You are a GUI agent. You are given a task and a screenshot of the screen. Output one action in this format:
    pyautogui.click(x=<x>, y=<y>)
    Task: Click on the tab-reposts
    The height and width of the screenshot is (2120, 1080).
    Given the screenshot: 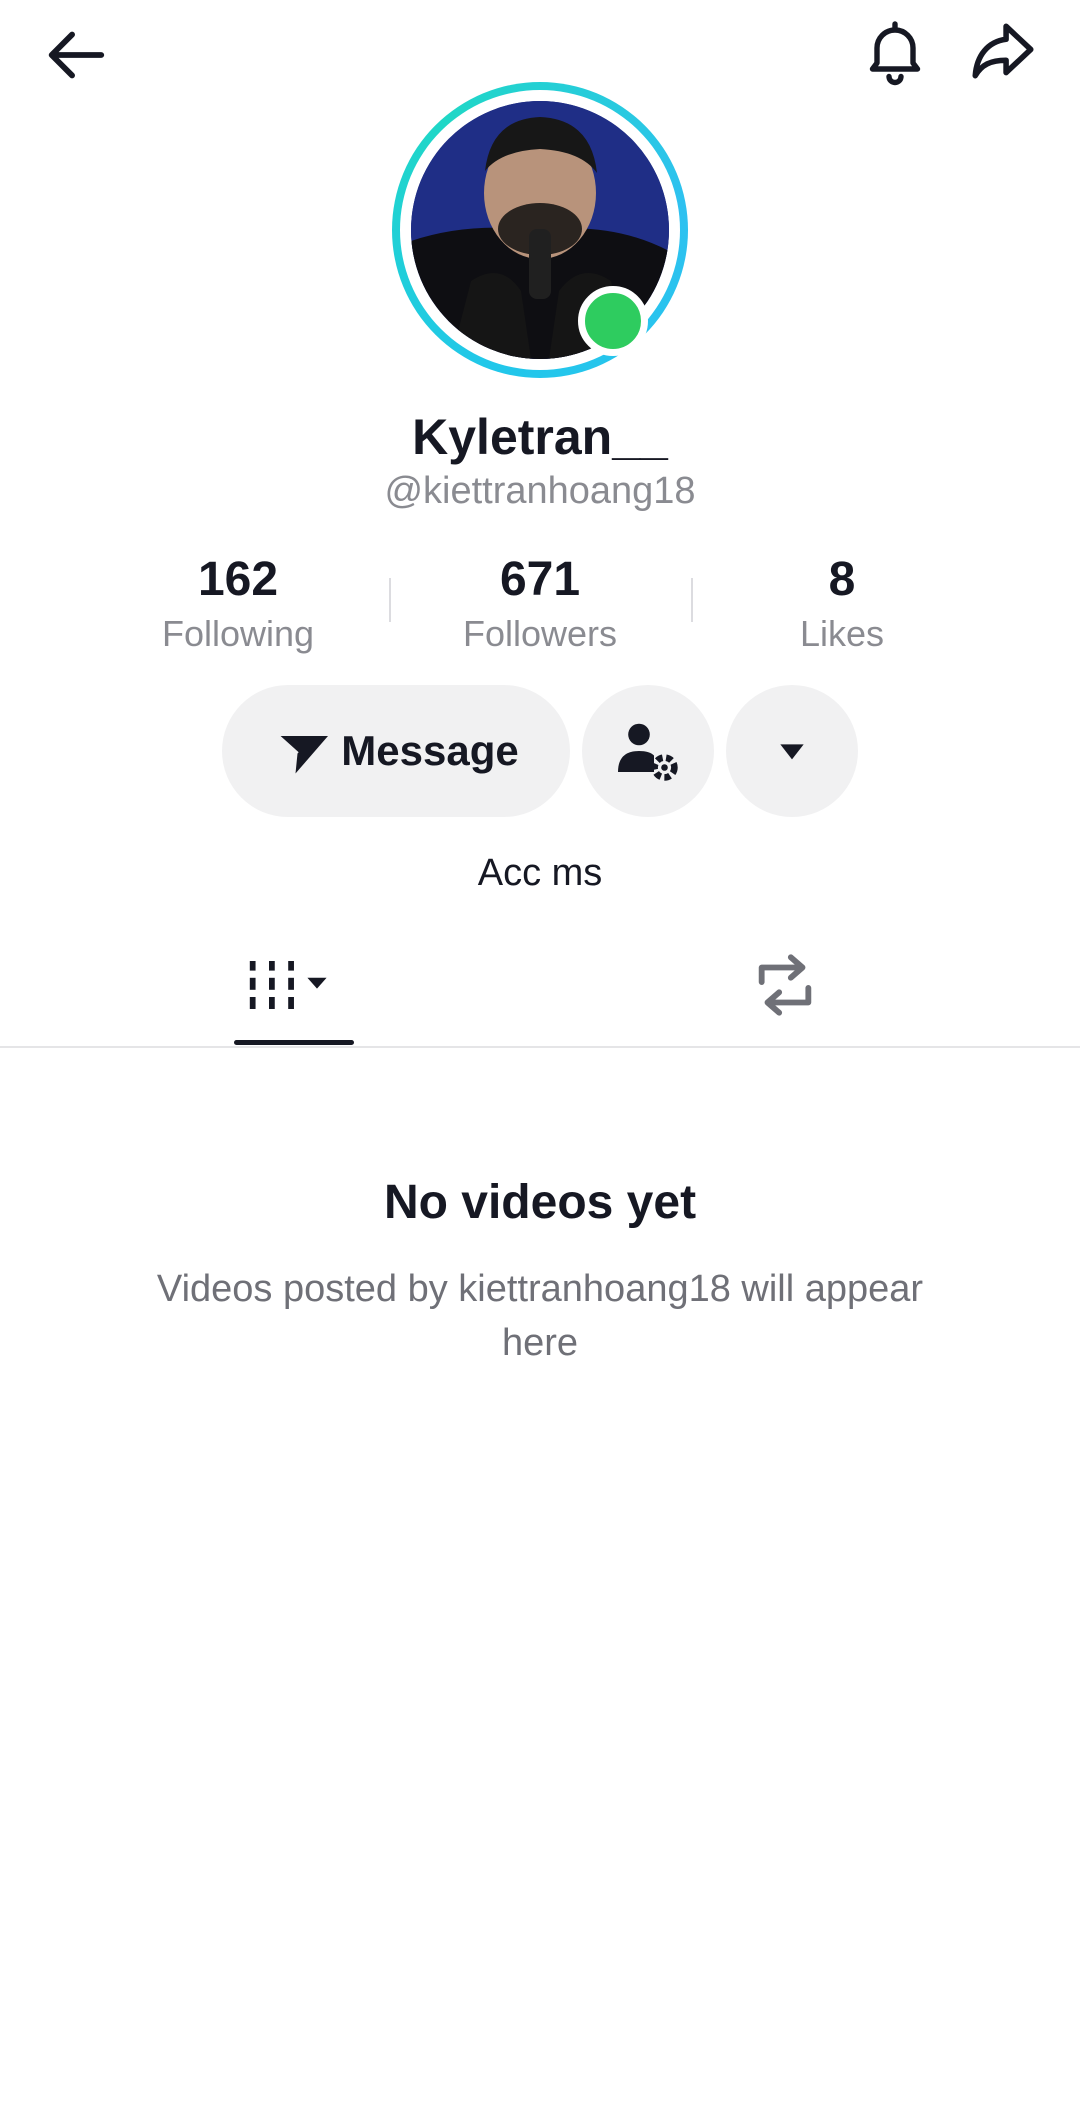 What is the action you would take?
    pyautogui.click(x=785, y=985)
    